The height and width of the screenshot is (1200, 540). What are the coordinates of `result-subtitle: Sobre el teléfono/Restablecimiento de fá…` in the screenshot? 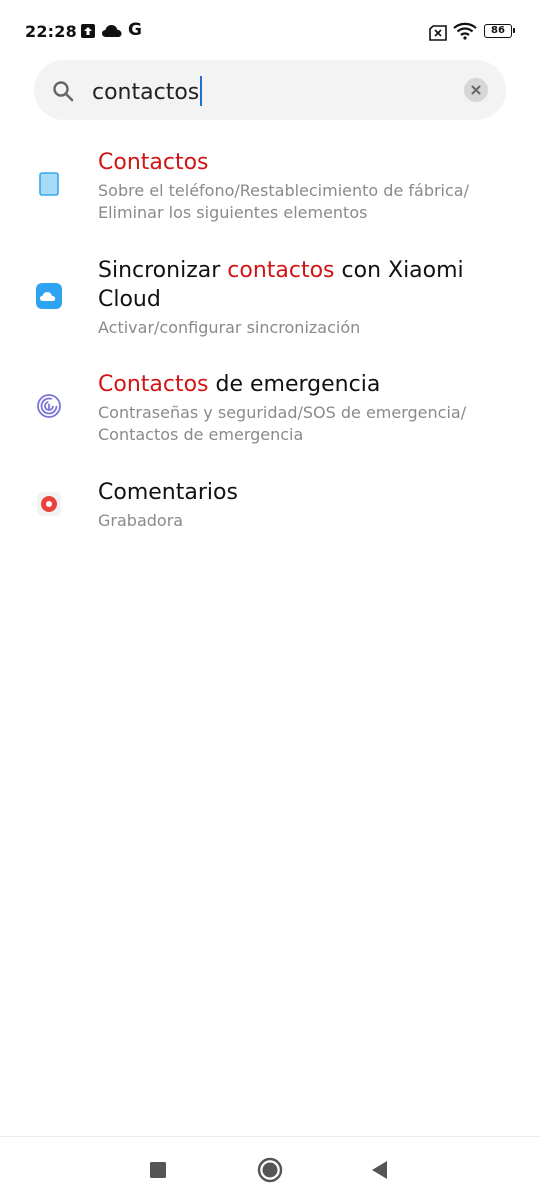 It's located at (283, 201).